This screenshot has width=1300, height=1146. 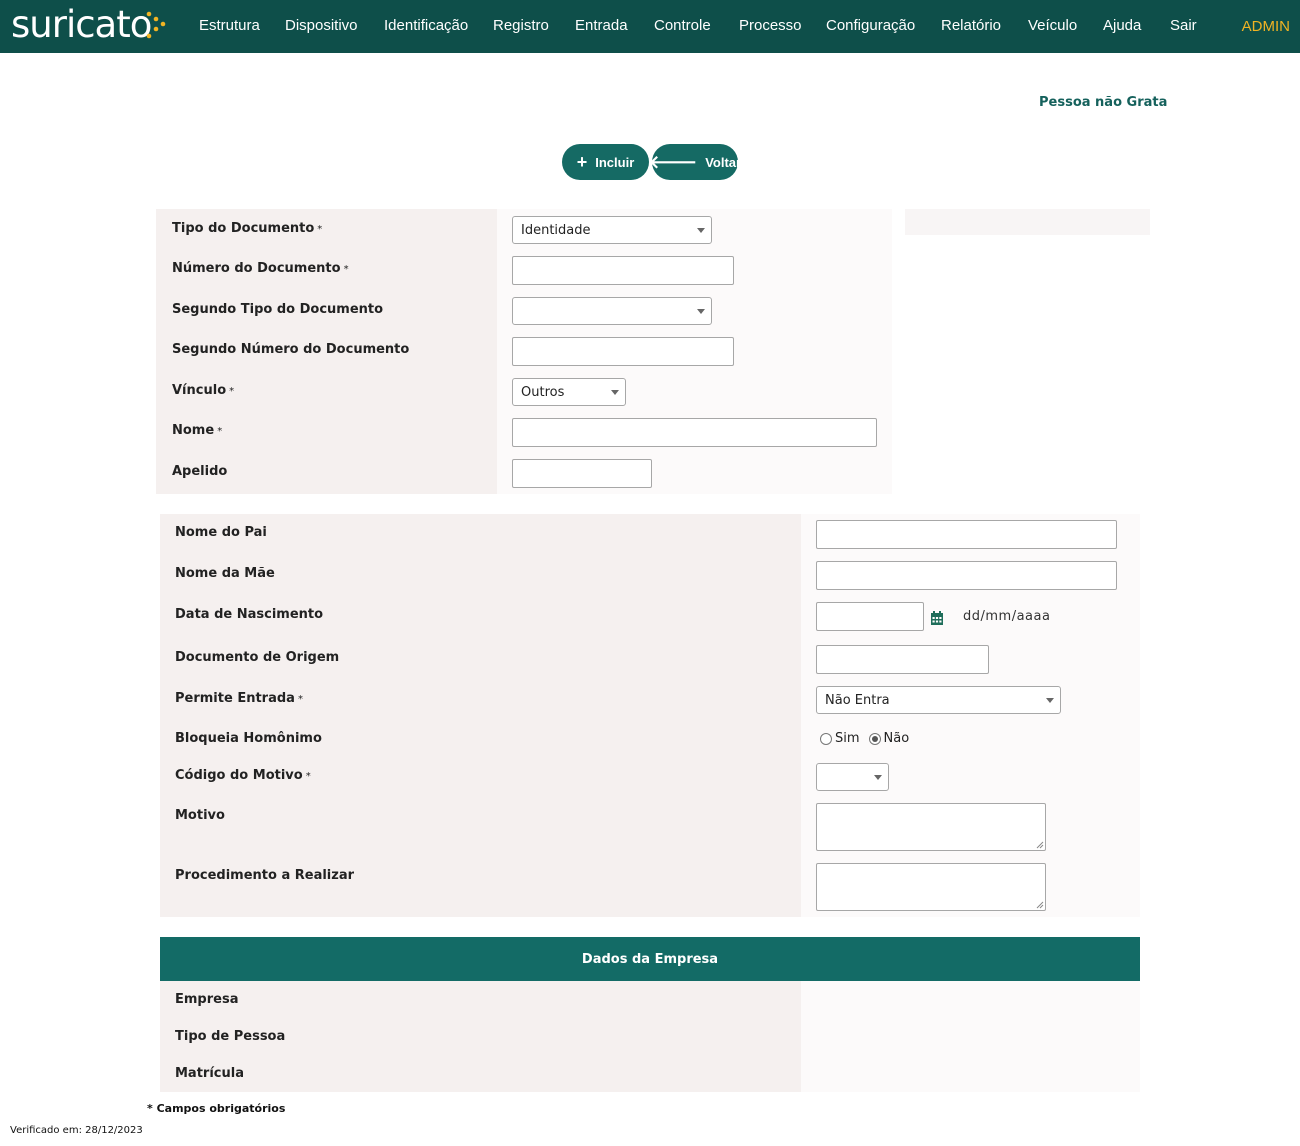 What do you see at coordinates (257, 657) in the screenshot?
I see `label-documento-origem: Documento de Origem` at bounding box center [257, 657].